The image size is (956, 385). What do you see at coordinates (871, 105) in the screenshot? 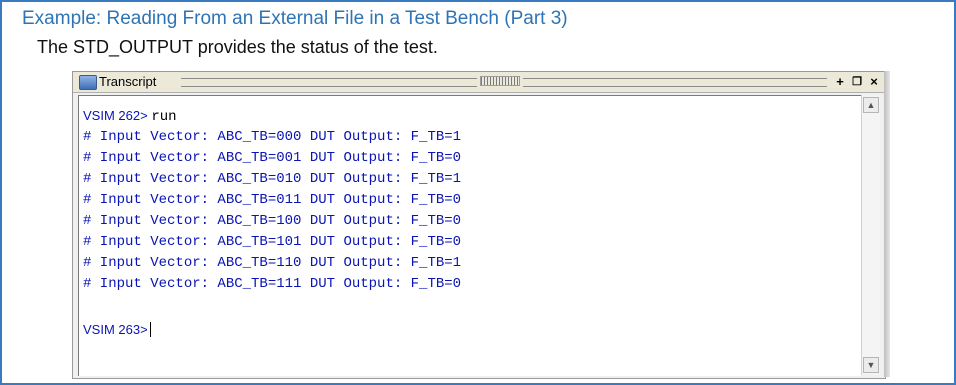
I see `scroll-up-button: ▲` at bounding box center [871, 105].